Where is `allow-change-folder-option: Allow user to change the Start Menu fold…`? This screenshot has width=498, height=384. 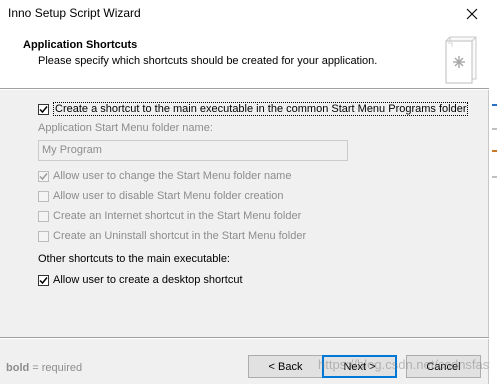 allow-change-folder-option: Allow user to change the Start Menu fold… is located at coordinates (164, 176).